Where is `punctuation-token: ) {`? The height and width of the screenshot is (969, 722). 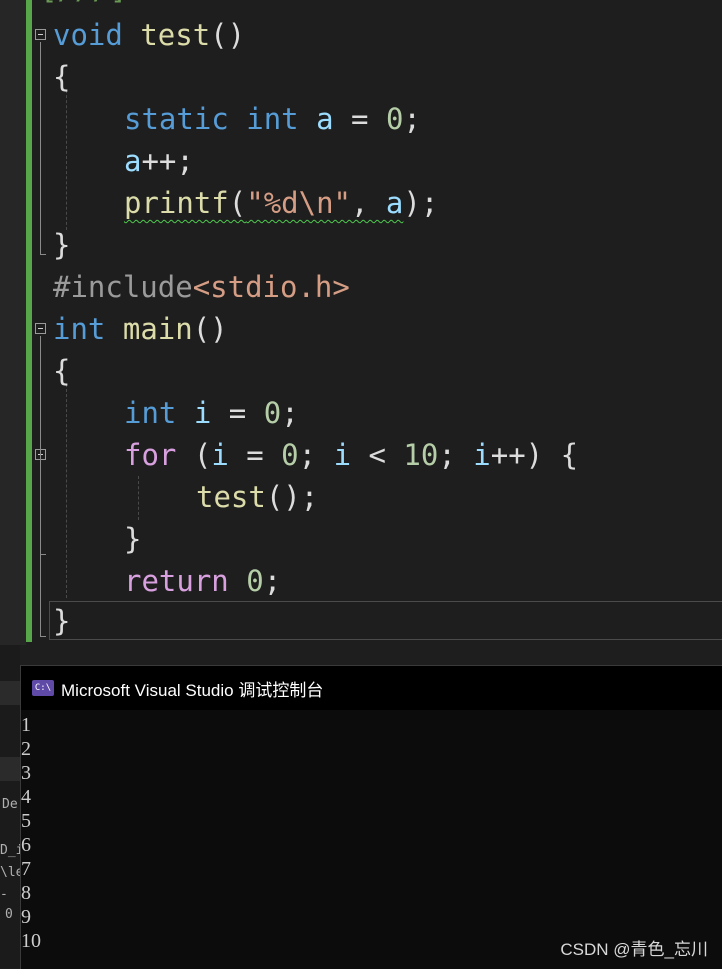
punctuation-token: ) { is located at coordinates (552, 455).